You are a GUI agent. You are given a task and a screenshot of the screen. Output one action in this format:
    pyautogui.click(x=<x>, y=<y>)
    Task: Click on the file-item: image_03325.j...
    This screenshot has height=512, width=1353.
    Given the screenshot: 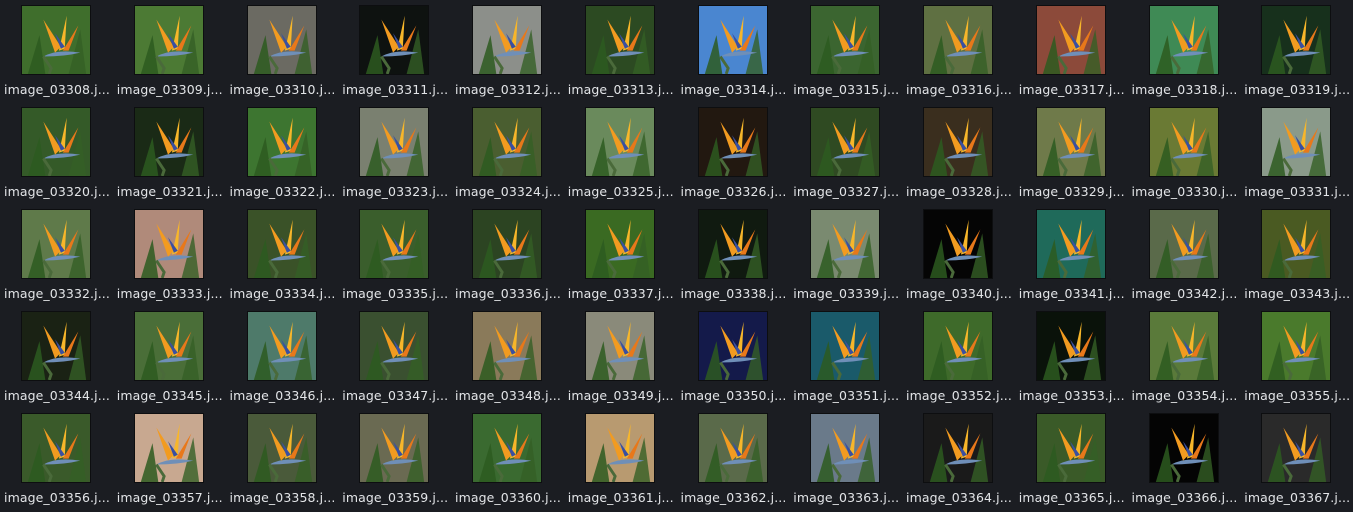 What is the action you would take?
    pyautogui.click(x=620, y=155)
    